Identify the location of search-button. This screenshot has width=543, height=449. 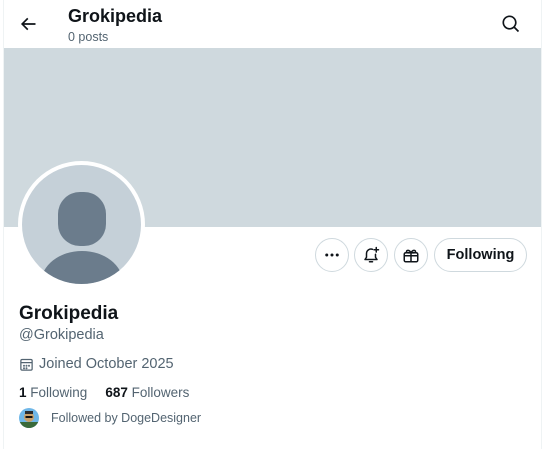
(511, 24).